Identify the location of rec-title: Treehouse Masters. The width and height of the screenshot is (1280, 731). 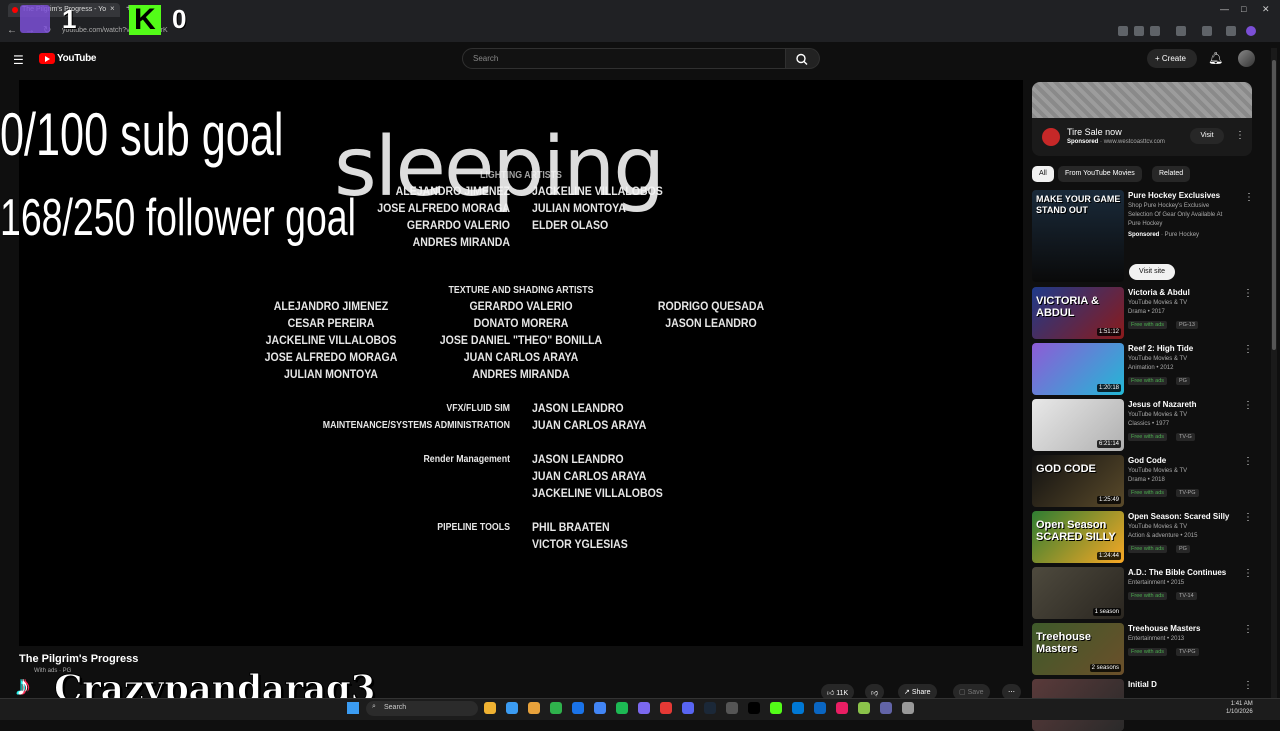
(1164, 628).